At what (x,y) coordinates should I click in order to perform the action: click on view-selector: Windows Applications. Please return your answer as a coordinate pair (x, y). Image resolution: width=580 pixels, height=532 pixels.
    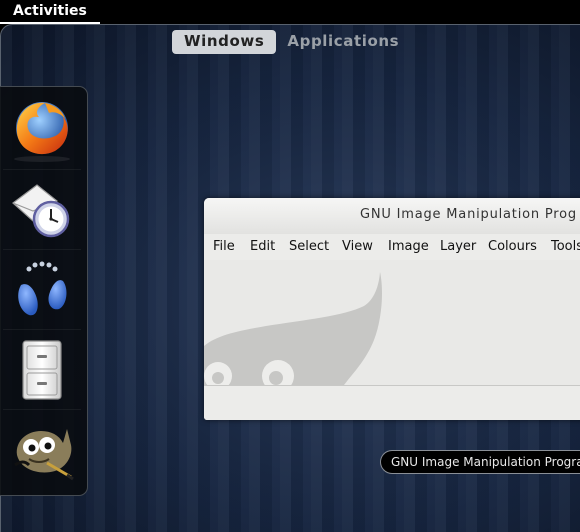
    Looking at the image, I should click on (288, 42).